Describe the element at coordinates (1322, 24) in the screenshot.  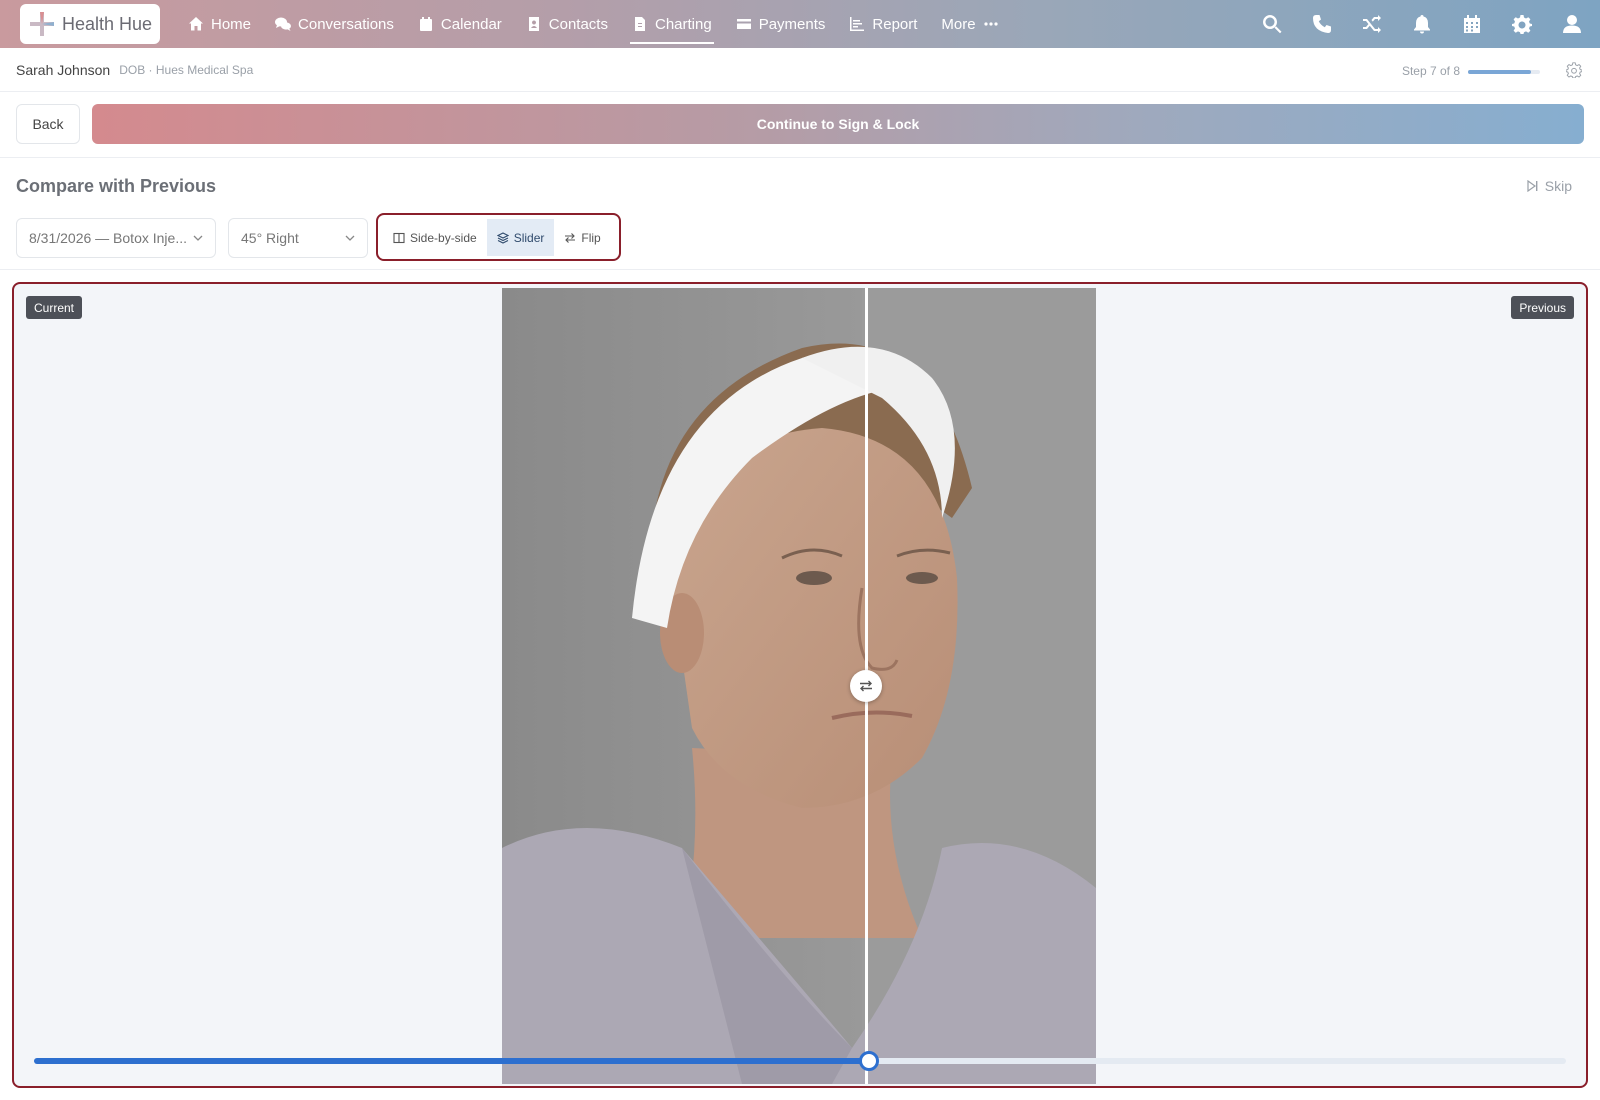
I see `phone-icon` at that location.